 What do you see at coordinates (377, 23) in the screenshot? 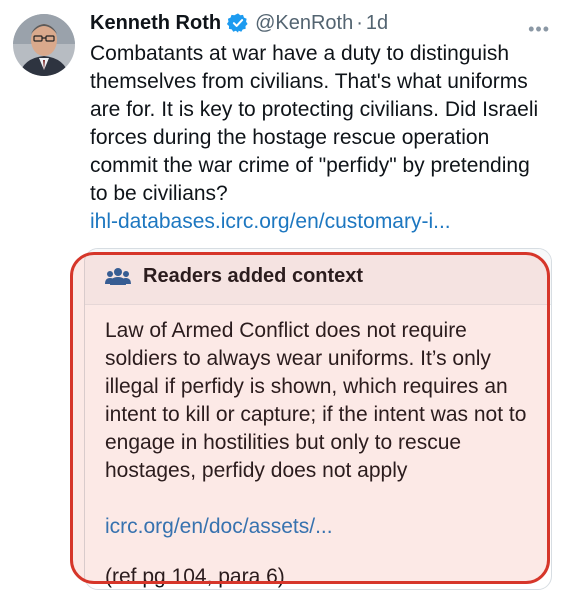
I see `tweet-timestamp: 1d` at bounding box center [377, 23].